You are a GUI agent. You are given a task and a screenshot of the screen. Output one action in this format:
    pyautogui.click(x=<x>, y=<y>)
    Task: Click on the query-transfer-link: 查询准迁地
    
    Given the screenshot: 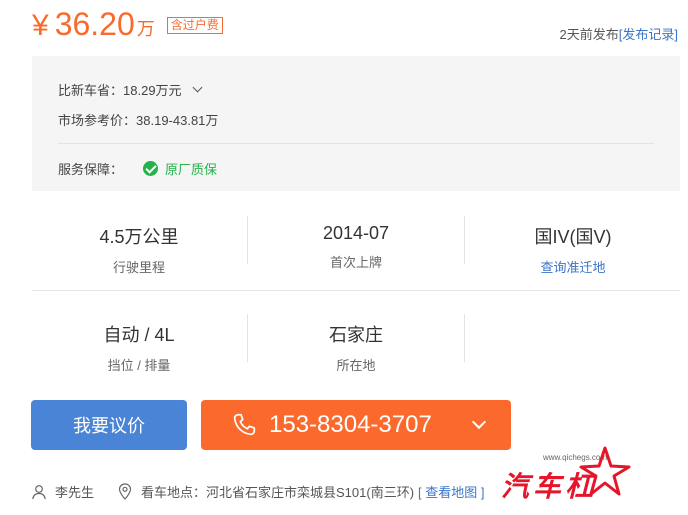 What is the action you would take?
    pyautogui.click(x=573, y=266)
    